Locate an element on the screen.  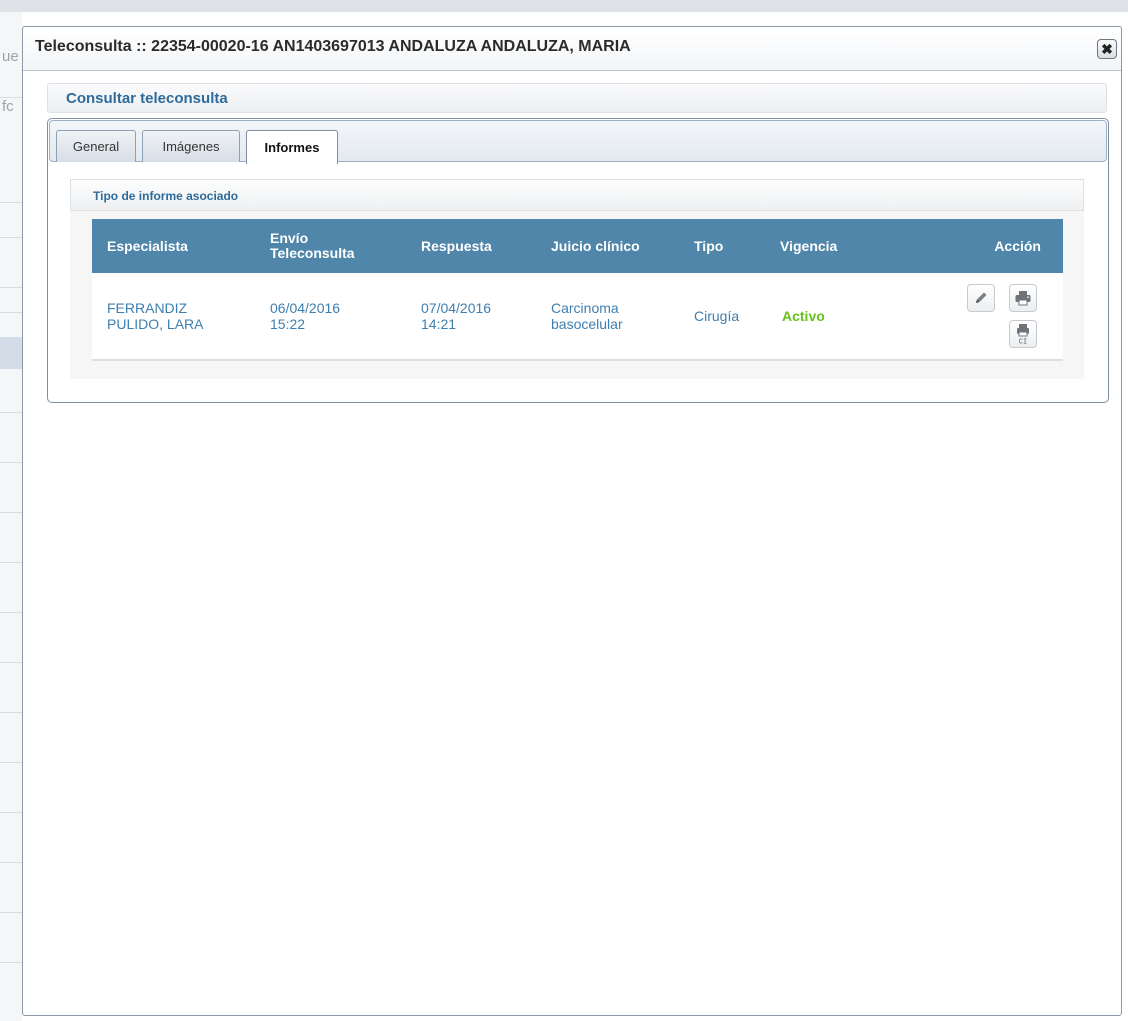
column-header-vigencia: Vigencia is located at coordinates (809, 245).